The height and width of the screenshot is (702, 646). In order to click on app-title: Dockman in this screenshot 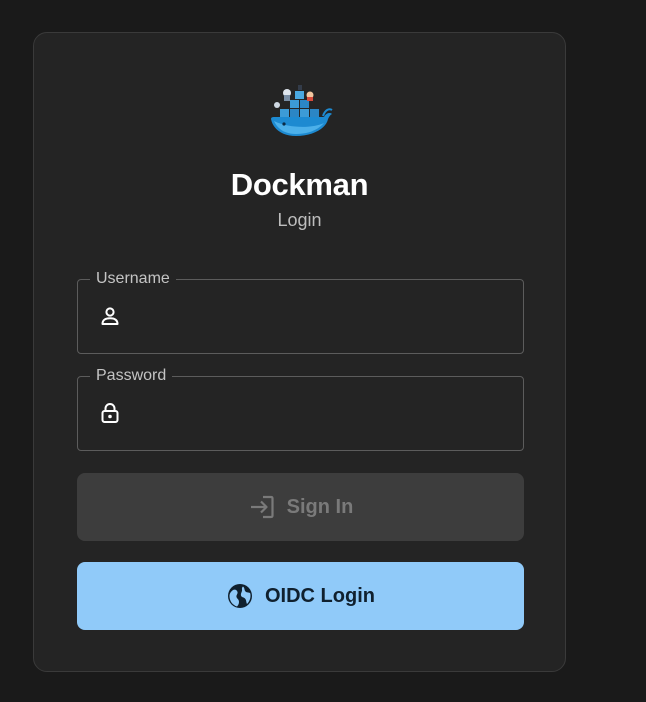, I will do `click(299, 184)`.